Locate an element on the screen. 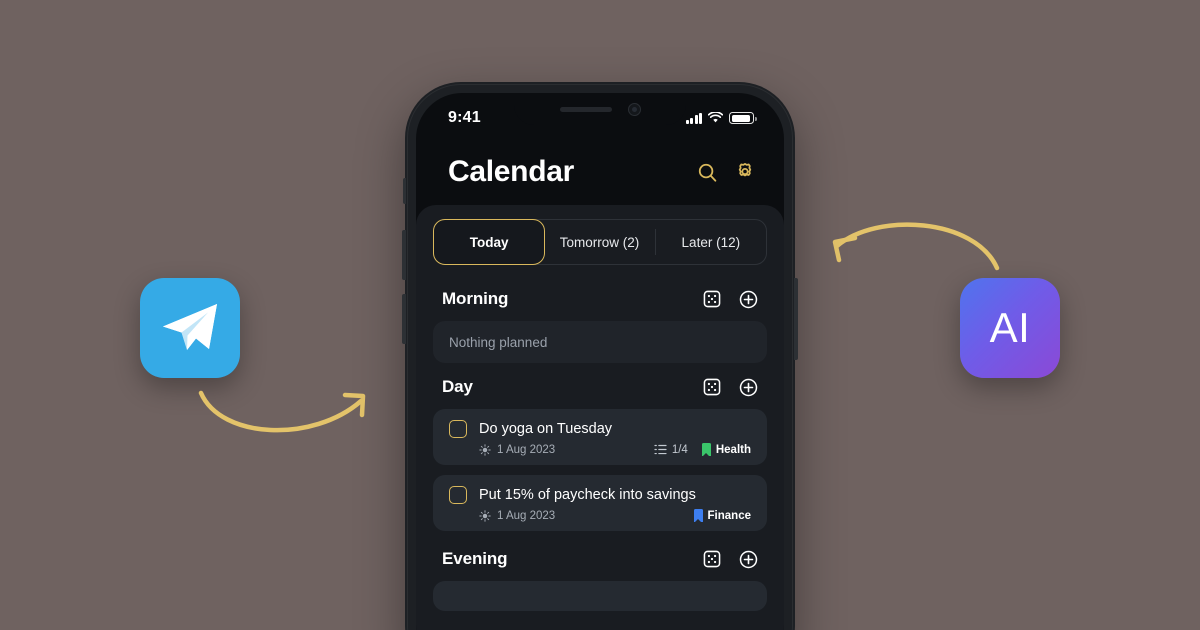 The width and height of the screenshot is (1200, 630). task-row: Do yoga on Tuesday 1 Aug 2023 1/4 Health is located at coordinates (600, 437).